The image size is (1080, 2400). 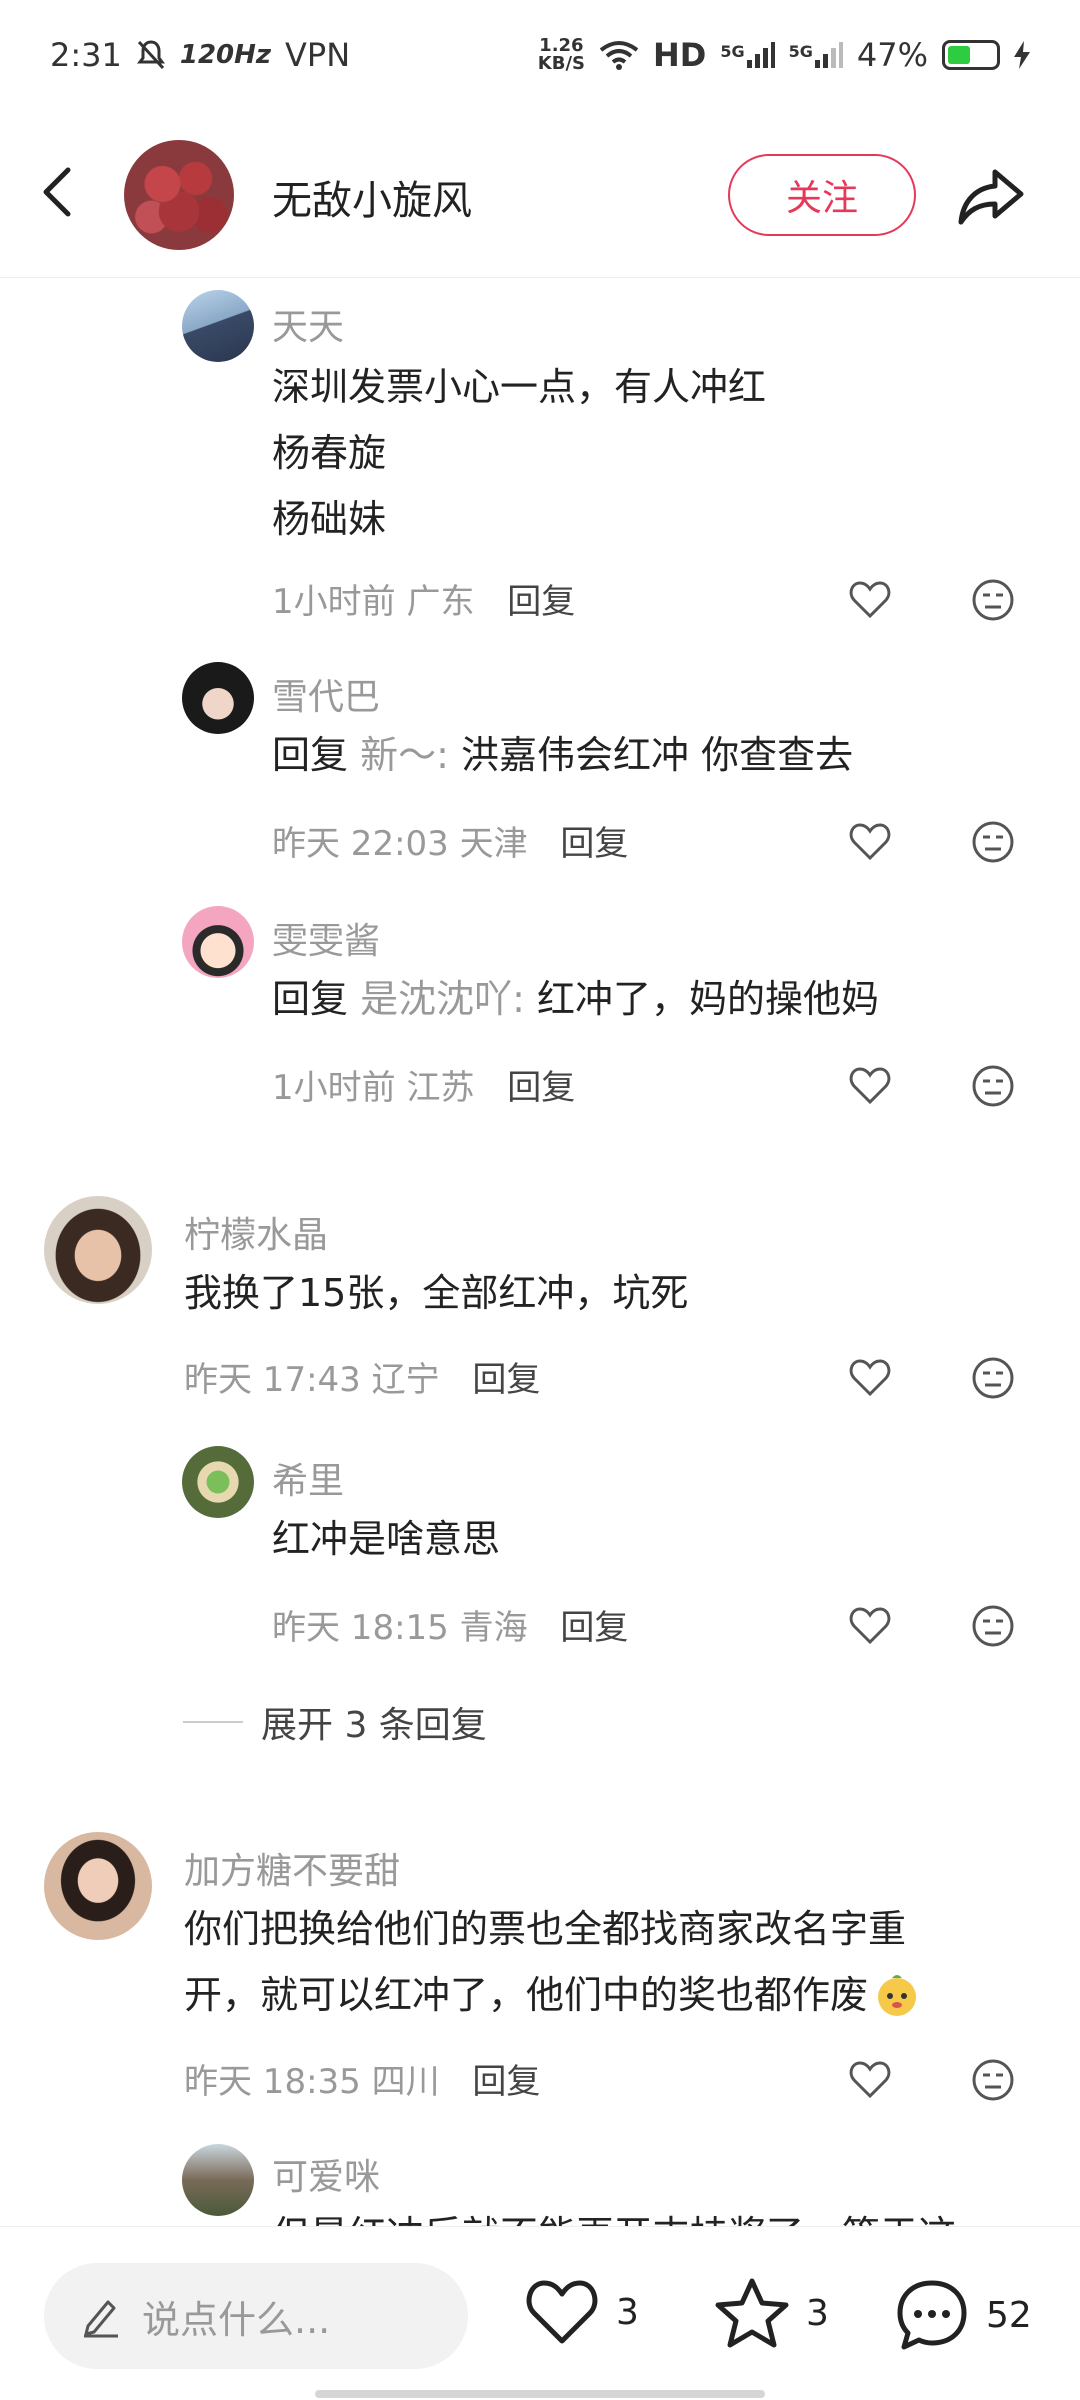 What do you see at coordinates (519, 453) in the screenshot?
I see `comment-text: 深圳发票小心一点，有人冲红 杨春旋 杨础妹` at bounding box center [519, 453].